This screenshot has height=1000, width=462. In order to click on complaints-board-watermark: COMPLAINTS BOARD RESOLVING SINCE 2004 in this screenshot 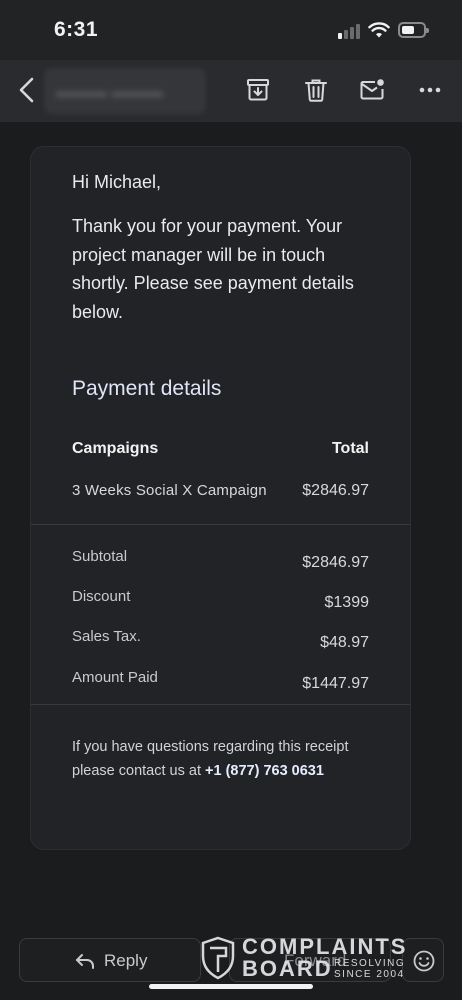, I will do `click(310, 958)`.